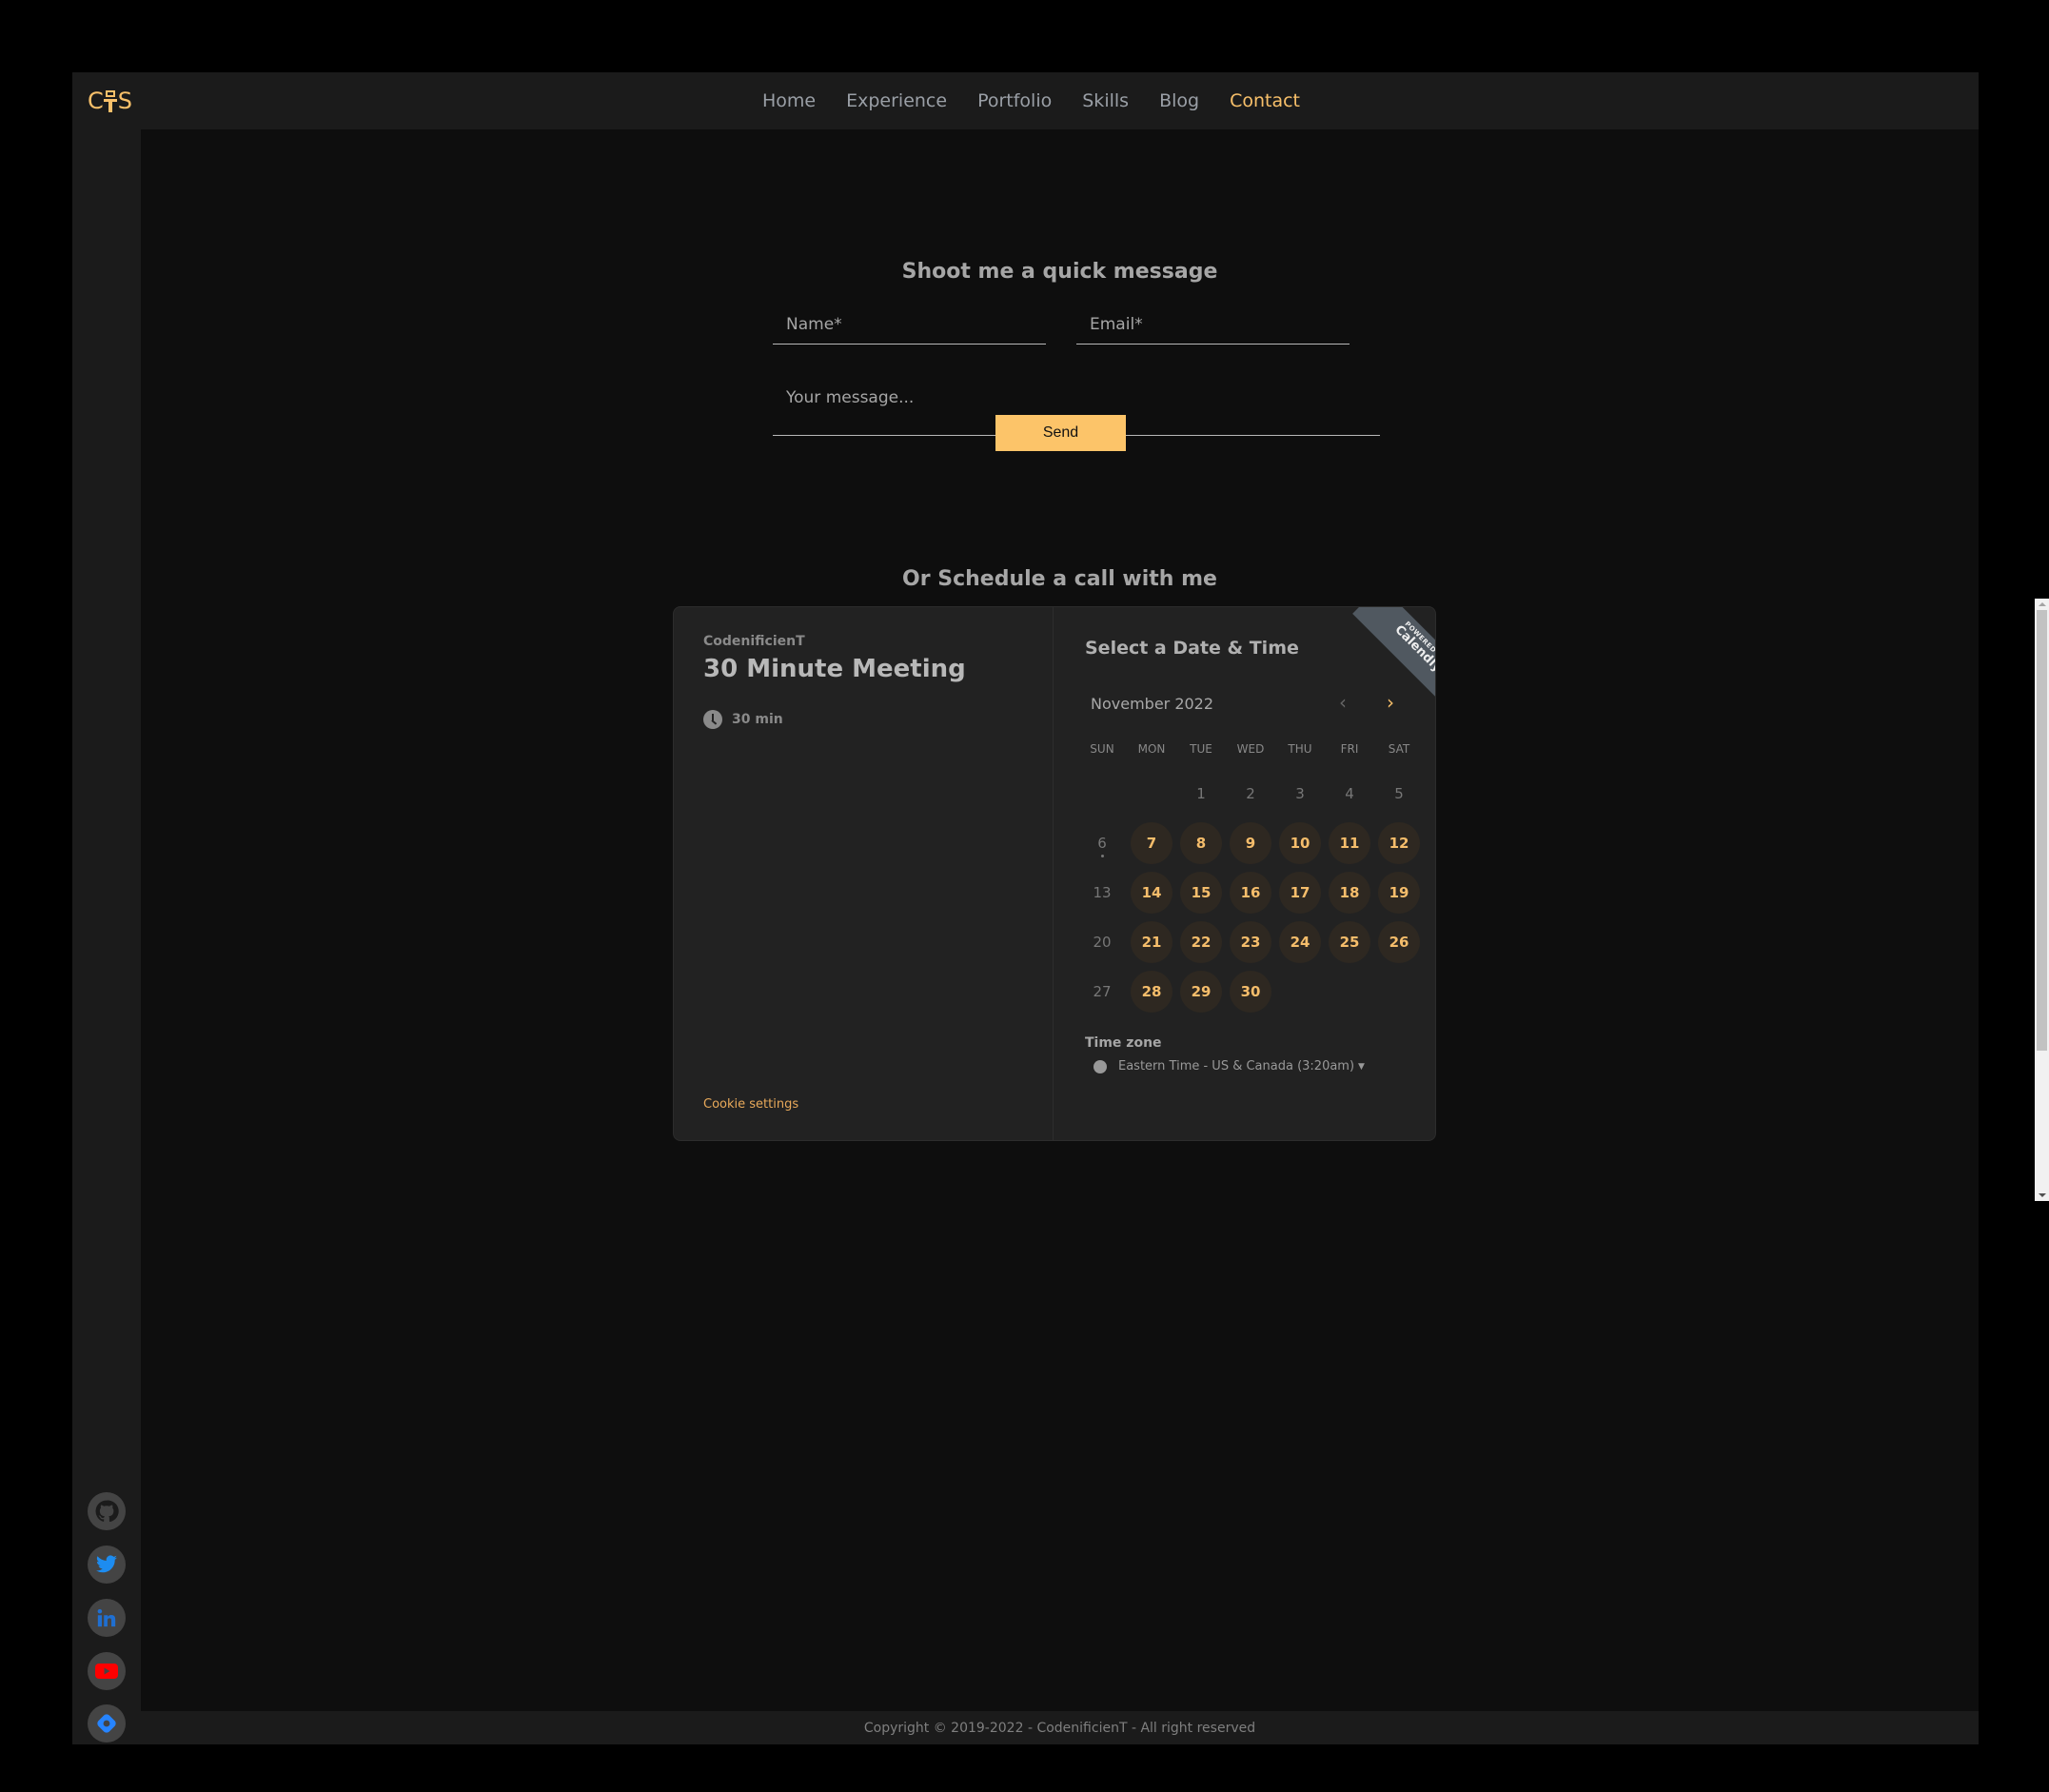 The height and width of the screenshot is (1792, 2049). What do you see at coordinates (1100, 1066) in the screenshot?
I see `globe-icon` at bounding box center [1100, 1066].